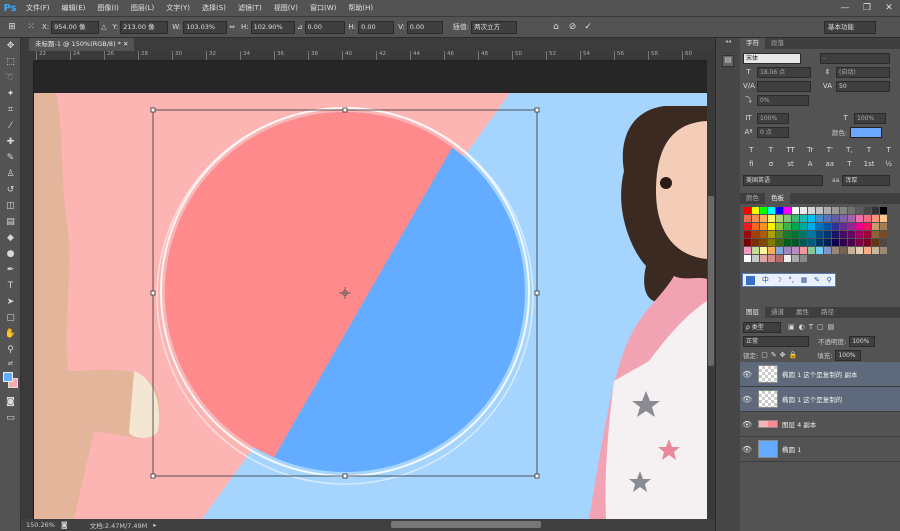 The height and width of the screenshot is (531, 900). Describe the element at coordinates (810, 150) in the screenshot. I see `type-style-button: Tr` at that location.